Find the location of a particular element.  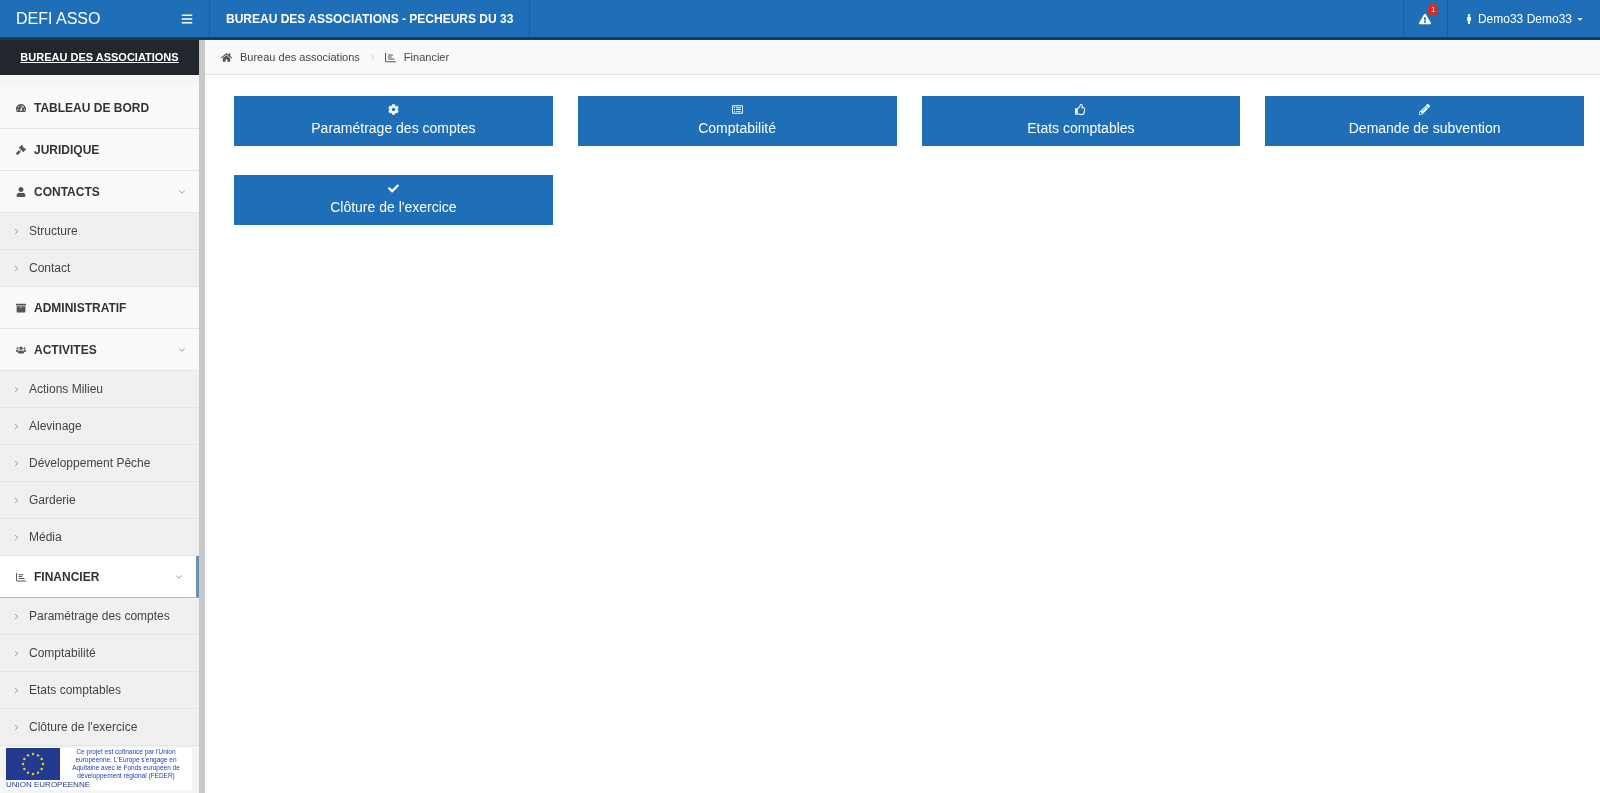

alert-icon is located at coordinates (1425, 18).